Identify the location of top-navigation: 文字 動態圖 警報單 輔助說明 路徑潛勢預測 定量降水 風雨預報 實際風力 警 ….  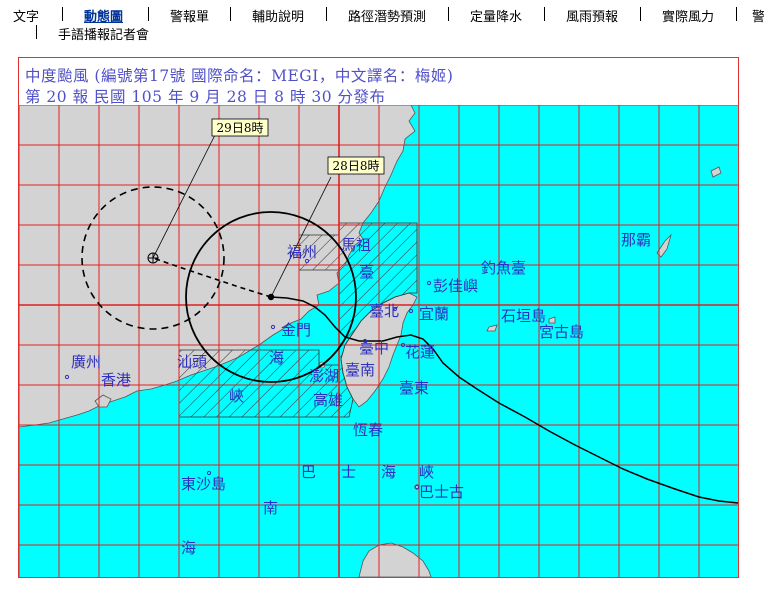
(382, 22).